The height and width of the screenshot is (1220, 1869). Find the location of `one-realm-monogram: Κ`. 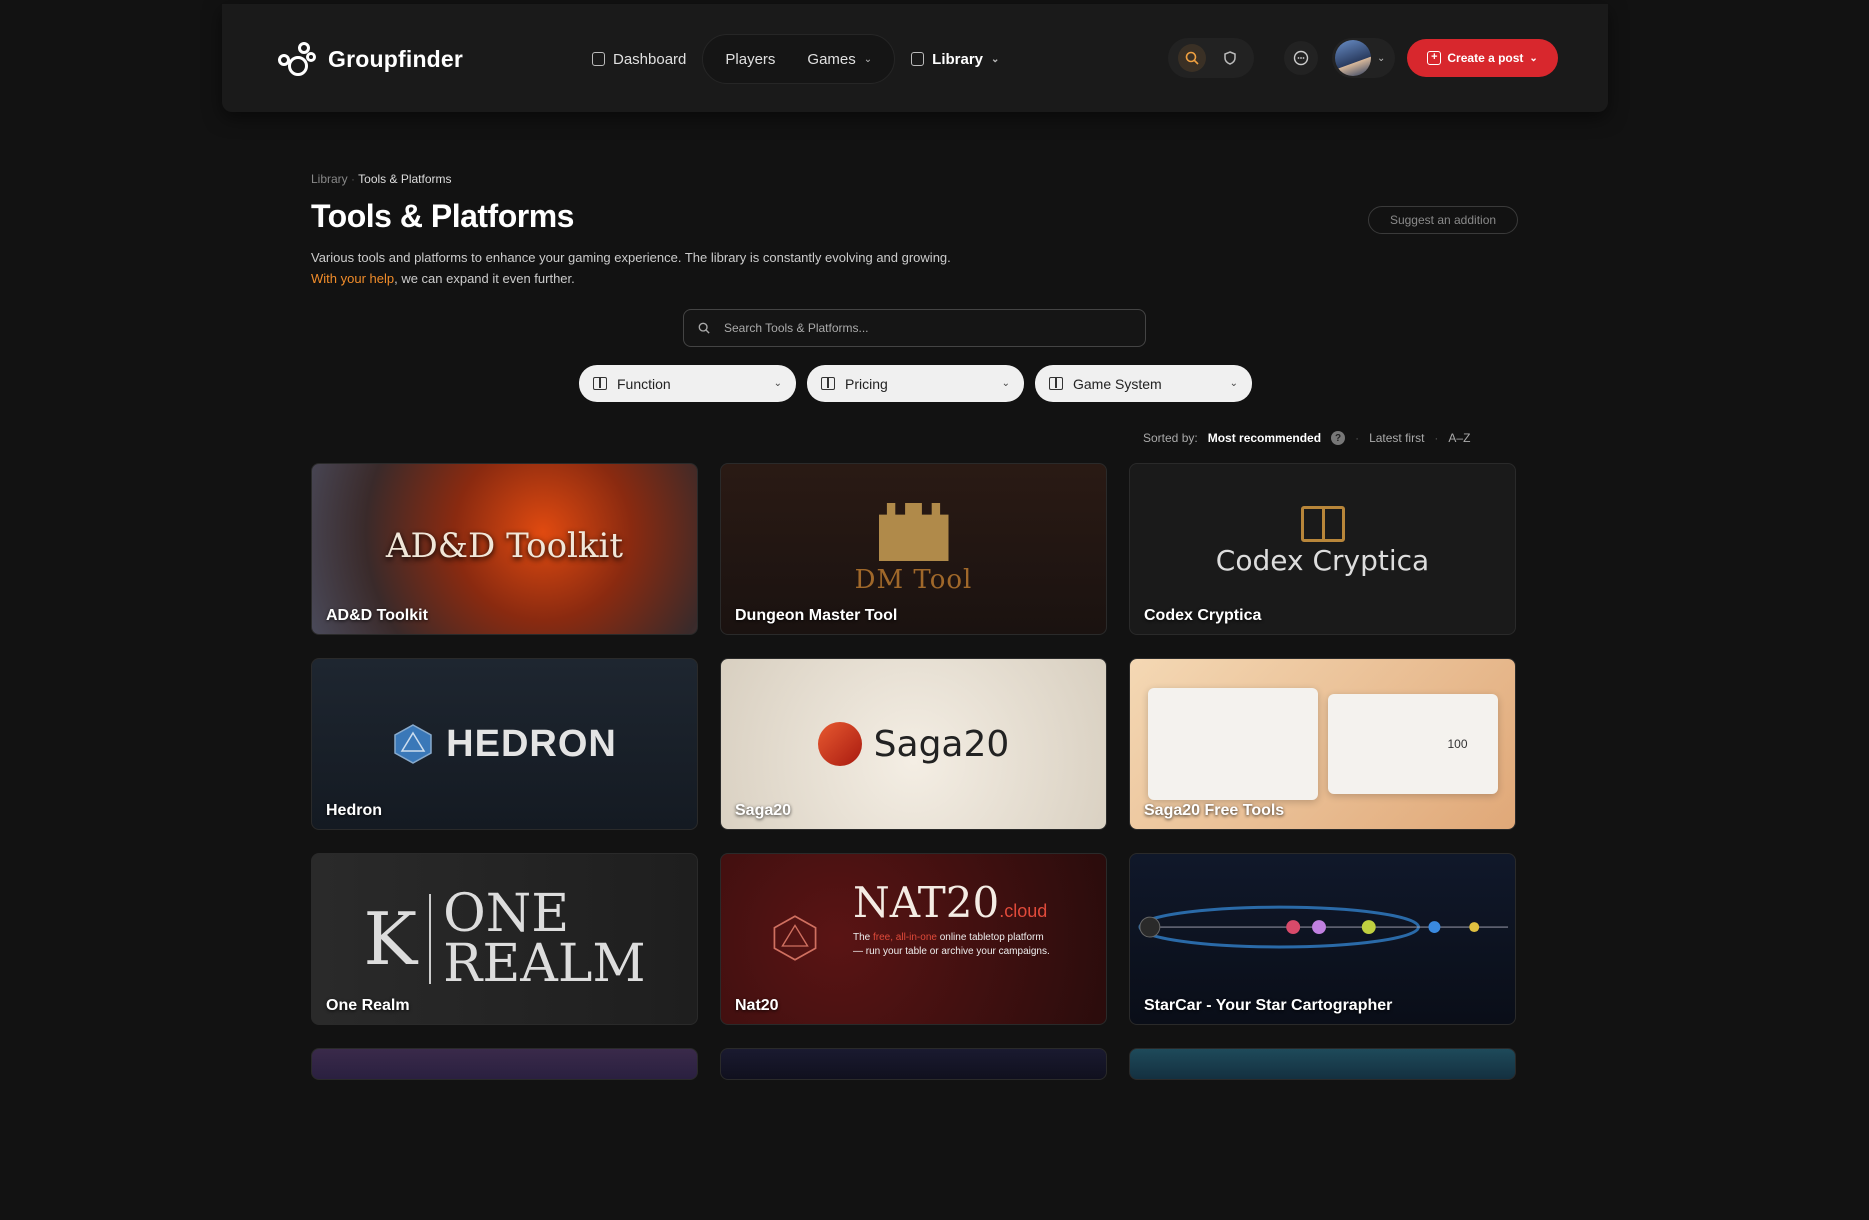

one-realm-monogram: Κ is located at coordinates (390, 939).